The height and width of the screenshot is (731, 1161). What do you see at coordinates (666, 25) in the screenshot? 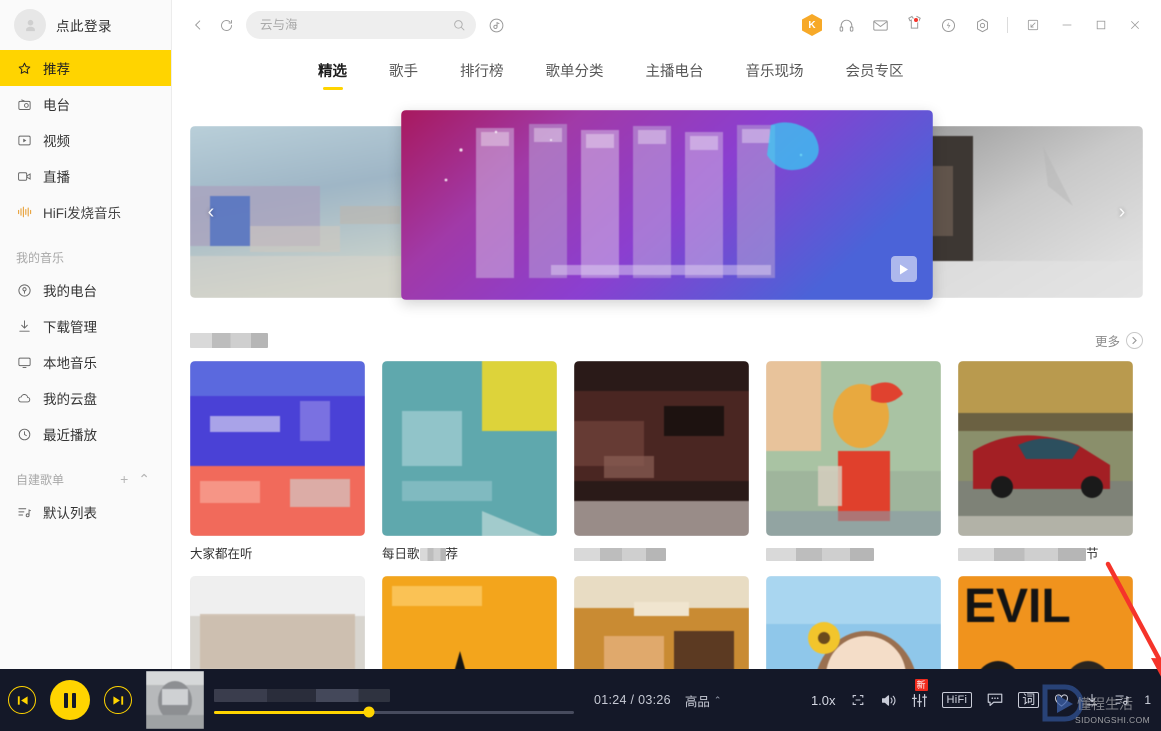
I see `top-bar: K` at bounding box center [666, 25].